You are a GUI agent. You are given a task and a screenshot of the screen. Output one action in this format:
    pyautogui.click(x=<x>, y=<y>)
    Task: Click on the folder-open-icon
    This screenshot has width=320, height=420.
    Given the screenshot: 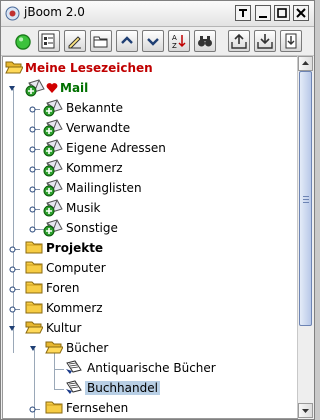 What is the action you would take?
    pyautogui.click(x=14, y=67)
    